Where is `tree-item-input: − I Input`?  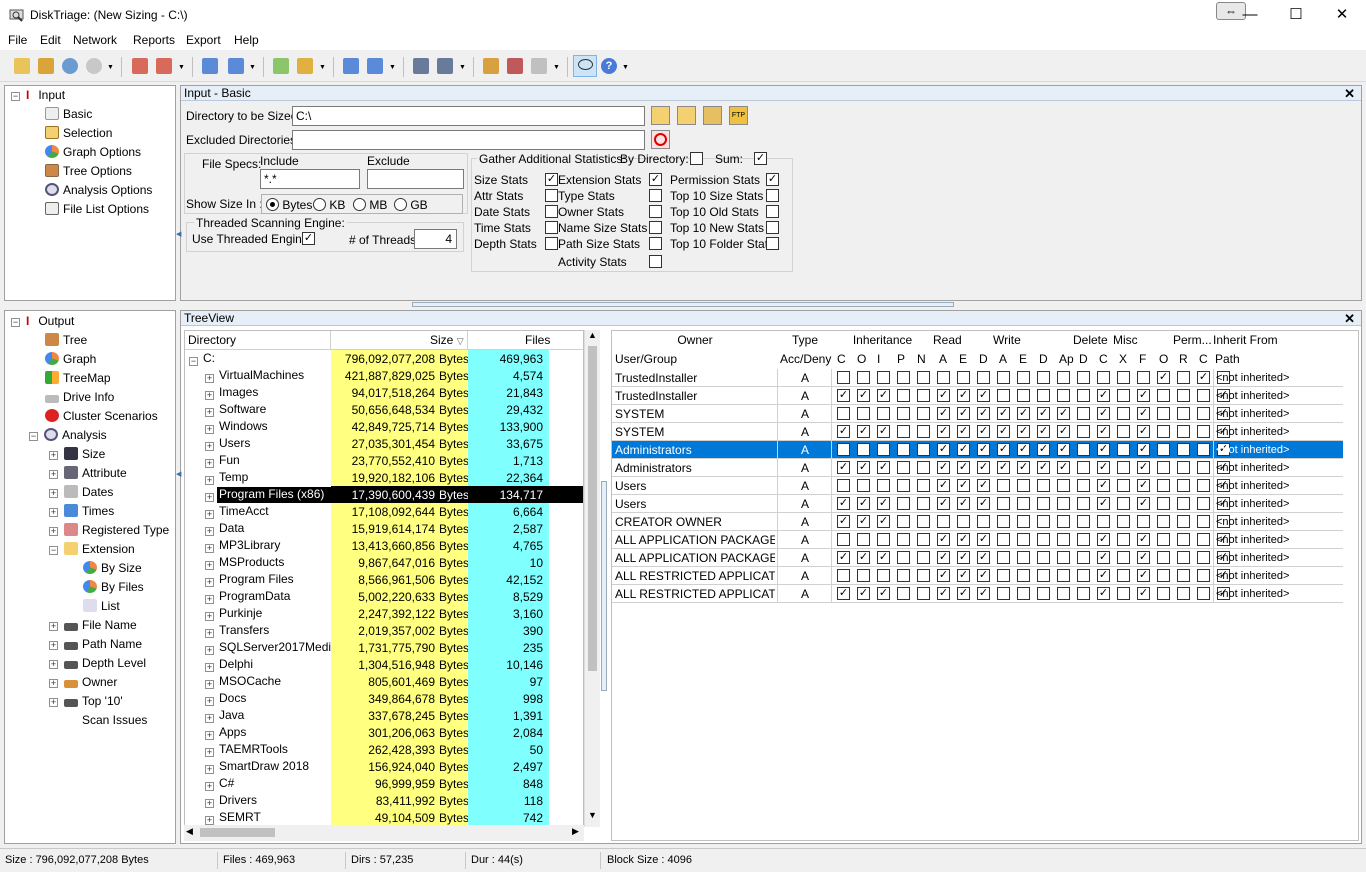 tree-item-input: − I Input is located at coordinates (38, 95).